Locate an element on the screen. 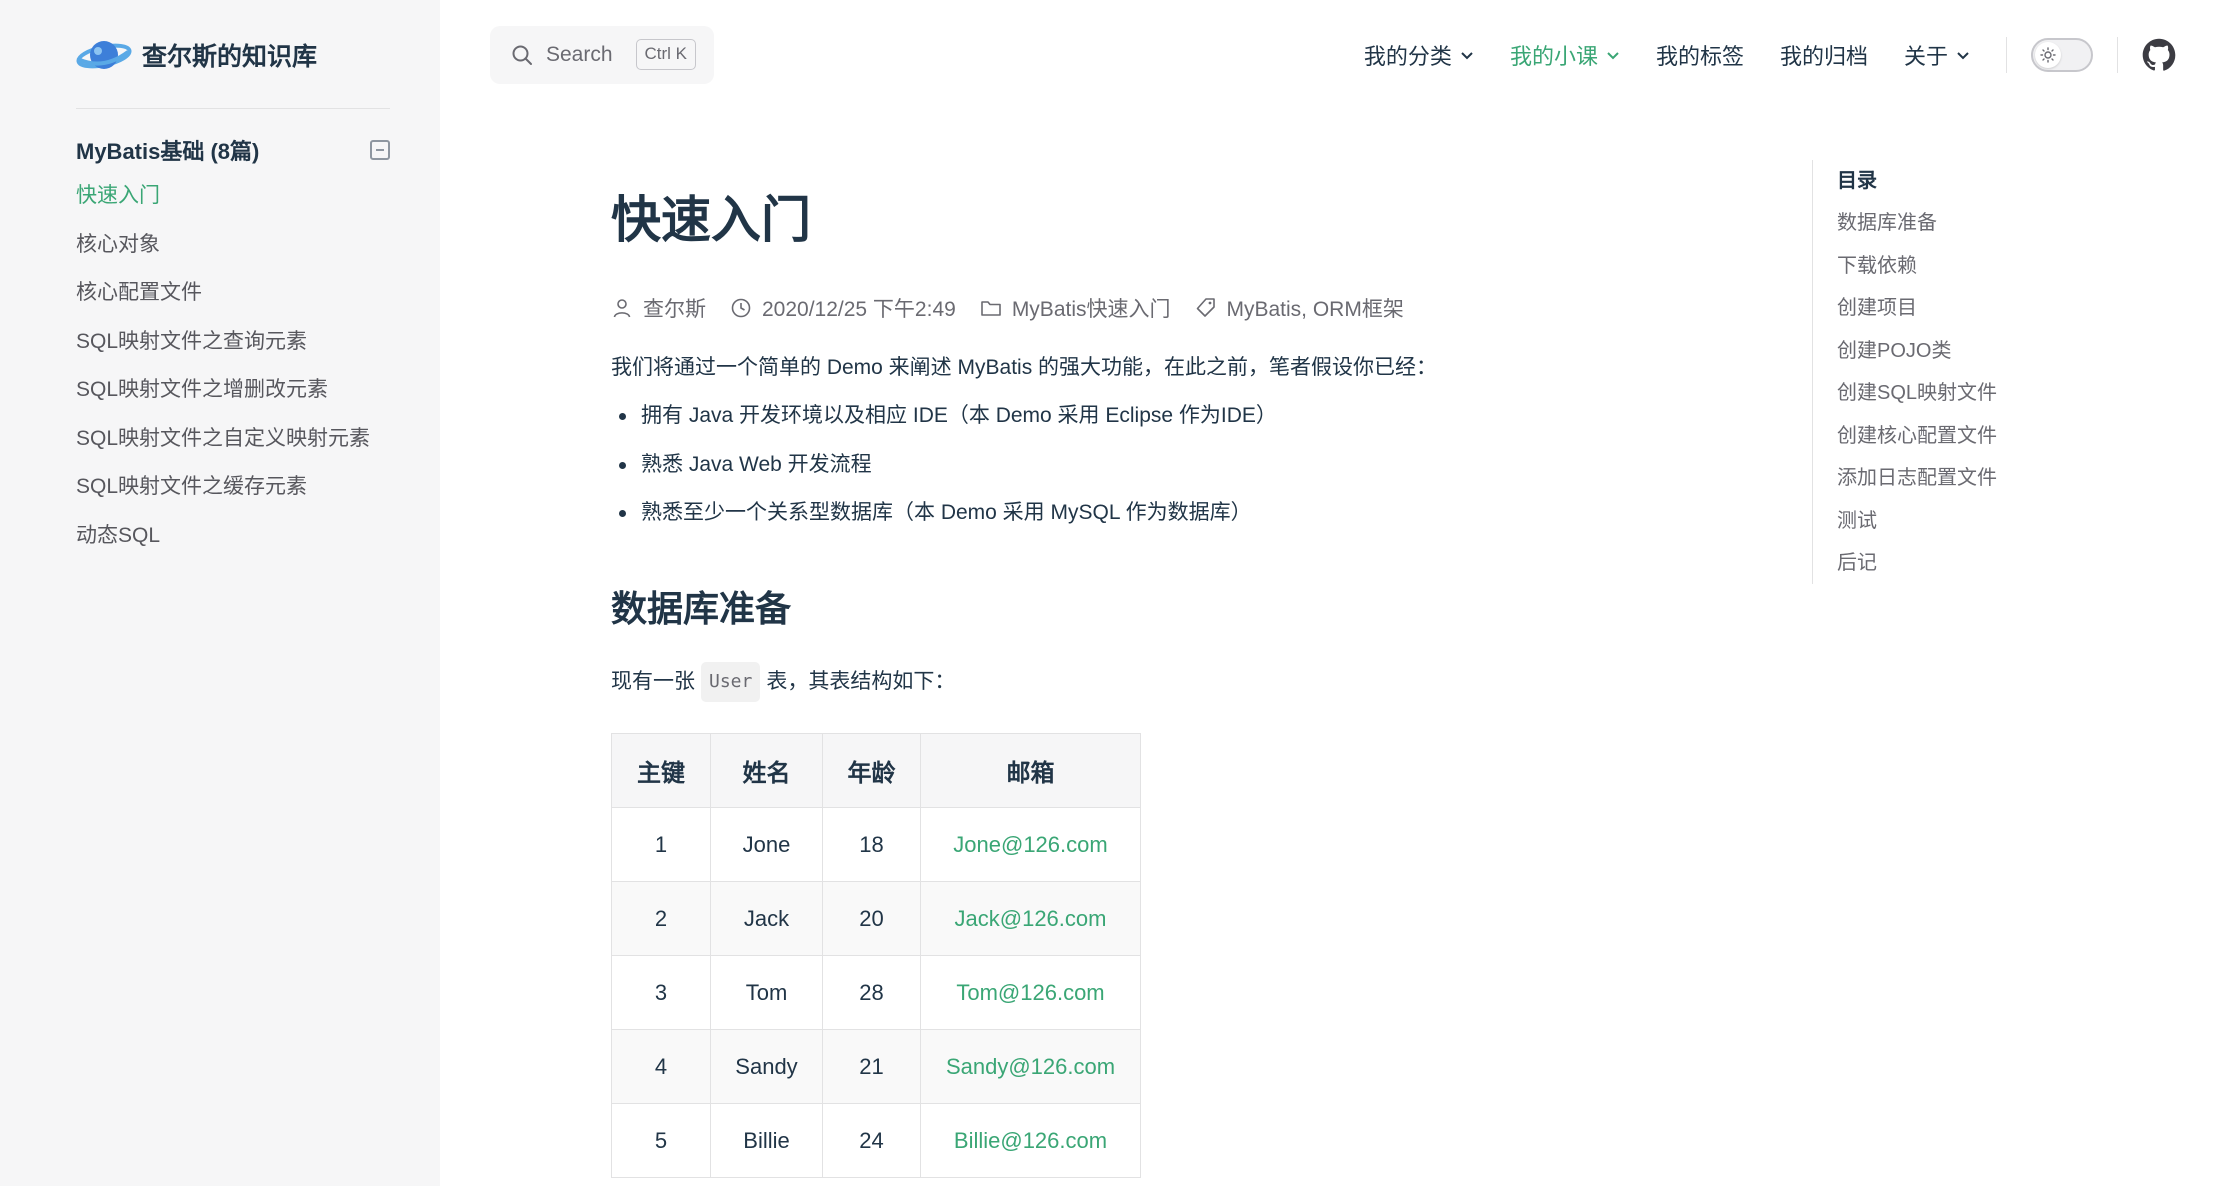  table-cell: 2 is located at coordinates (661, 918).